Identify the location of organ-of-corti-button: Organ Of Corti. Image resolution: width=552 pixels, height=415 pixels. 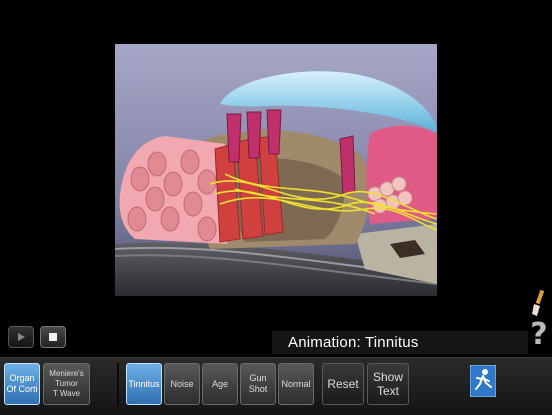
(22, 384).